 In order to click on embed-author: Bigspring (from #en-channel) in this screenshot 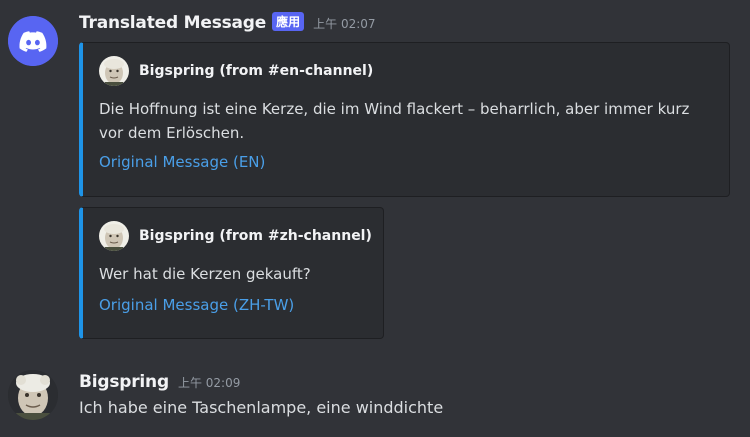, I will do `click(236, 71)`.